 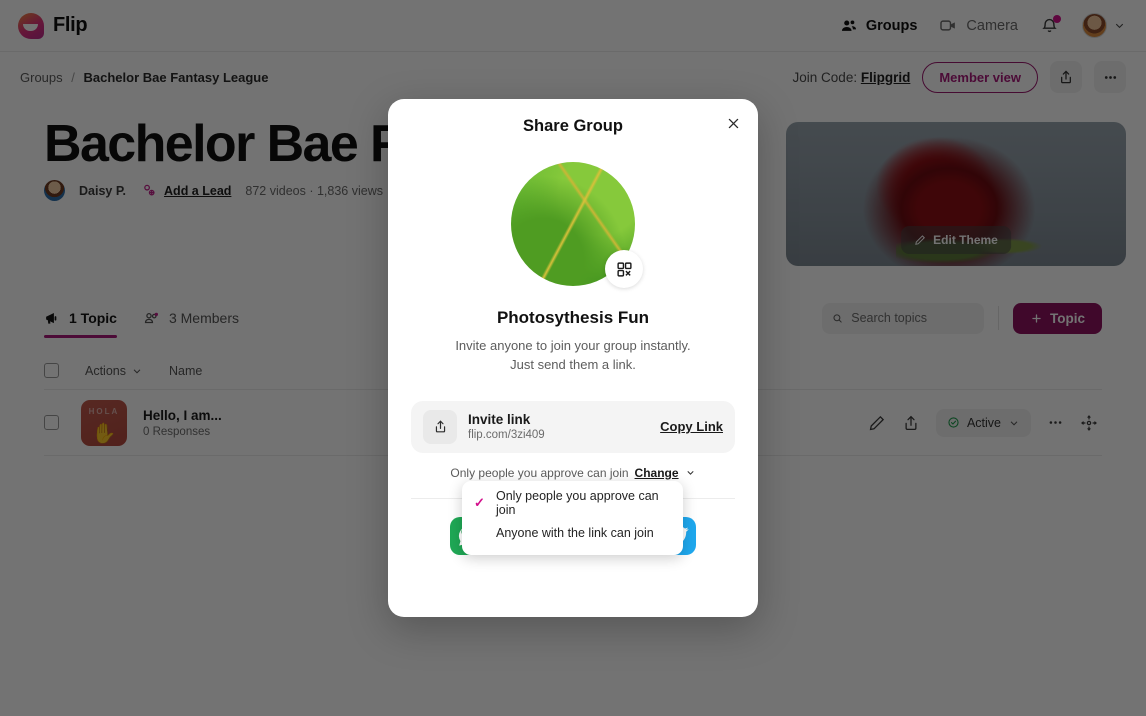 I want to click on privacy-option-approve-label: Only people you approve can join, so click(x=577, y=503).